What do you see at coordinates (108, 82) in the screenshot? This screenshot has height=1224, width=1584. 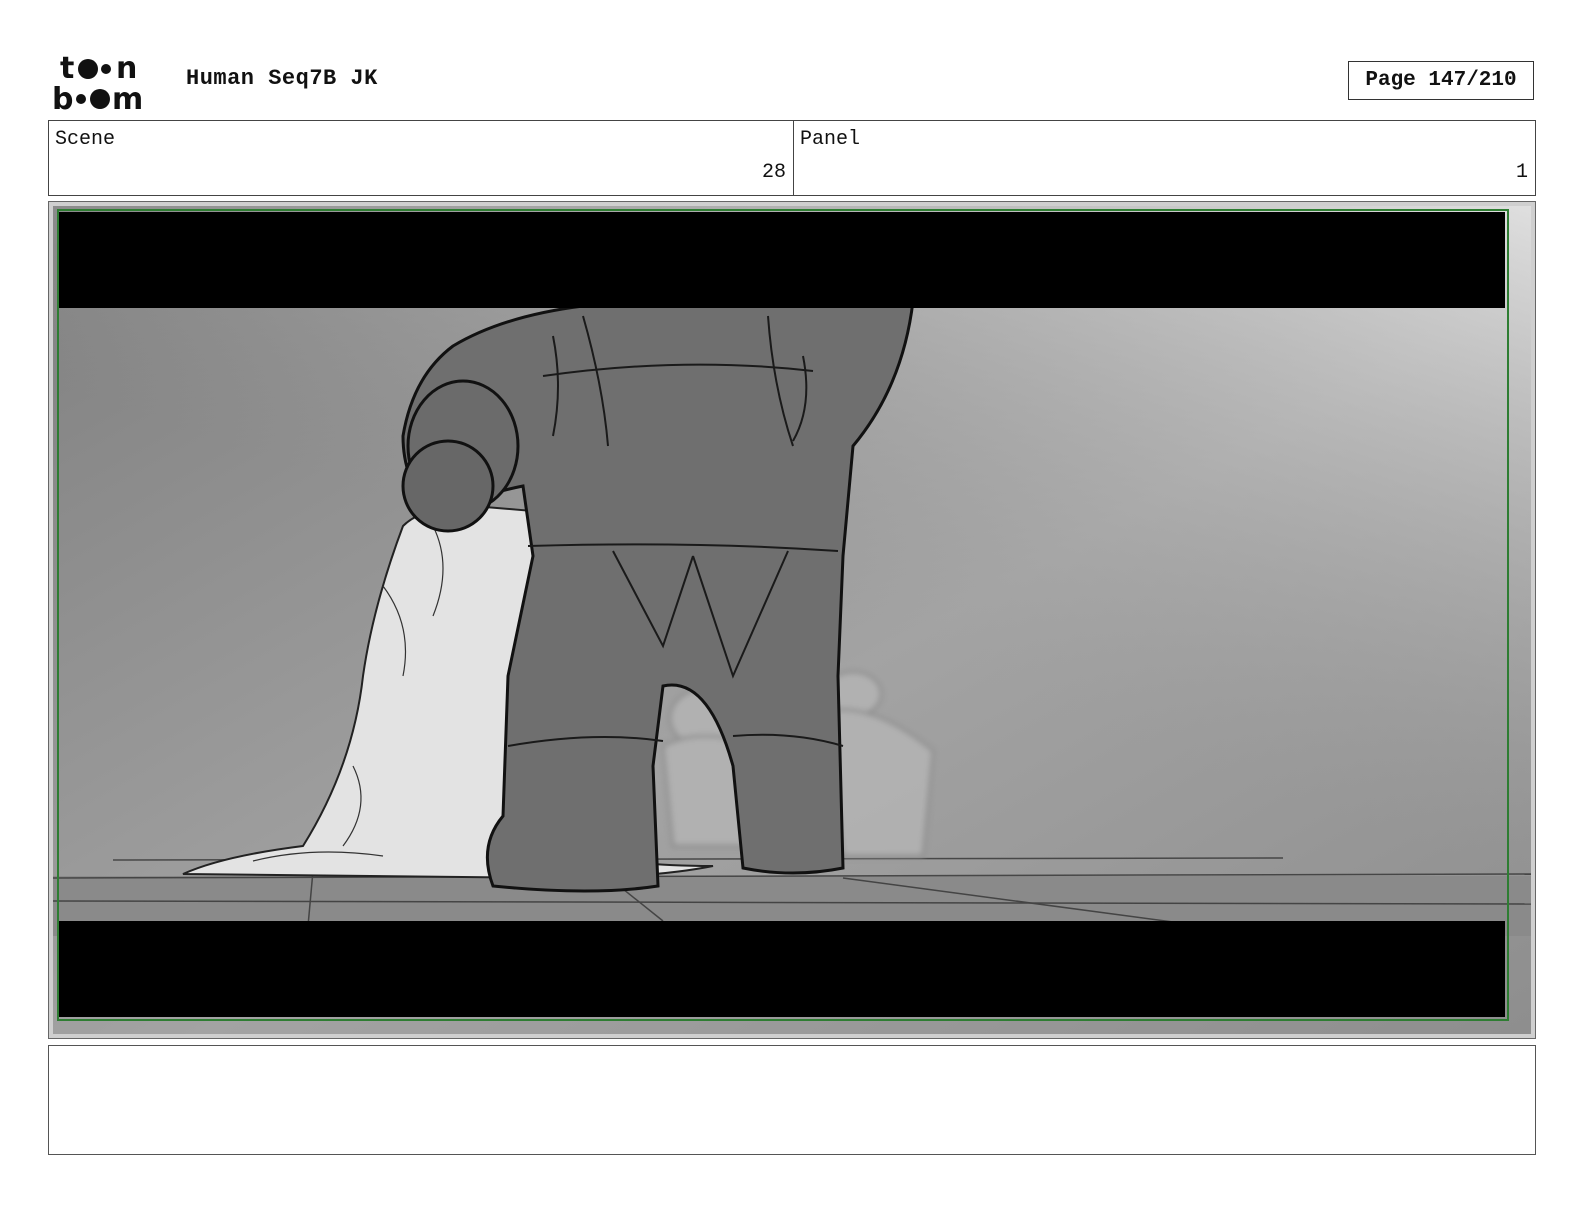 I see `toon-boom-logo: t n b m` at bounding box center [108, 82].